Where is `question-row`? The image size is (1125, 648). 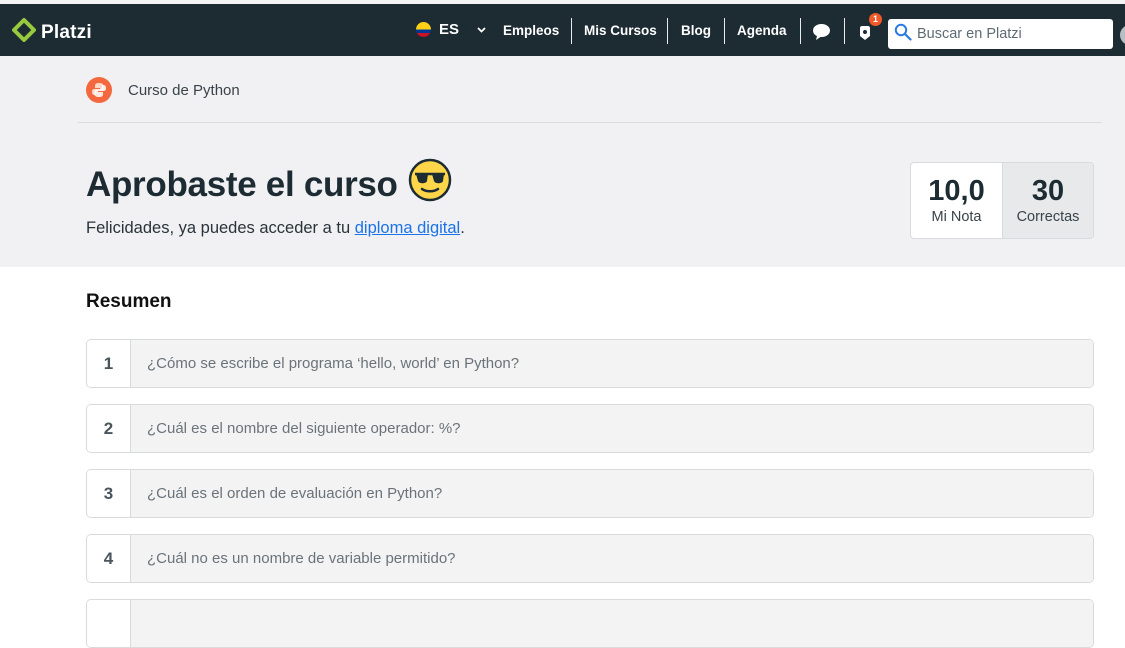
question-row is located at coordinates (590, 623).